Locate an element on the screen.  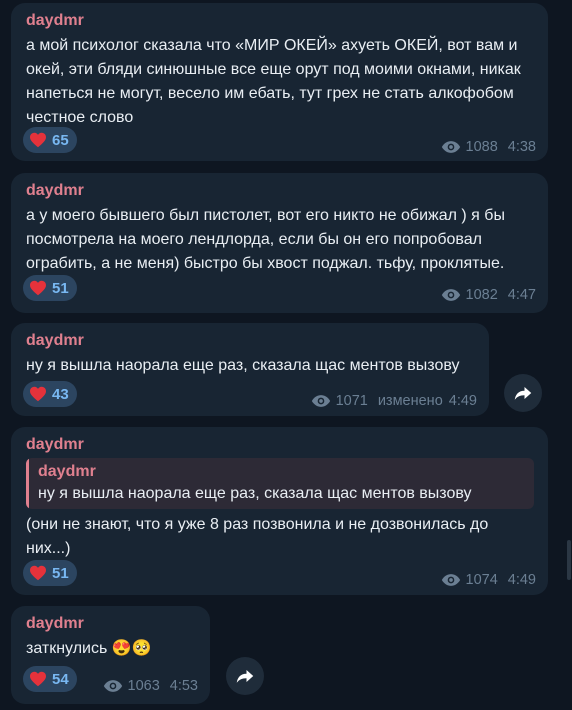
message-time: 4:53 is located at coordinates (183, 686).